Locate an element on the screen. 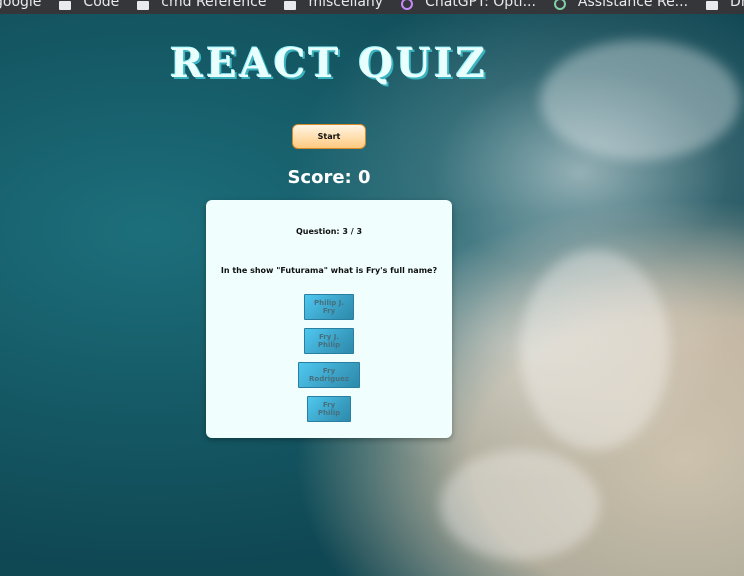  bookmark-label: google is located at coordinates (21, 5).